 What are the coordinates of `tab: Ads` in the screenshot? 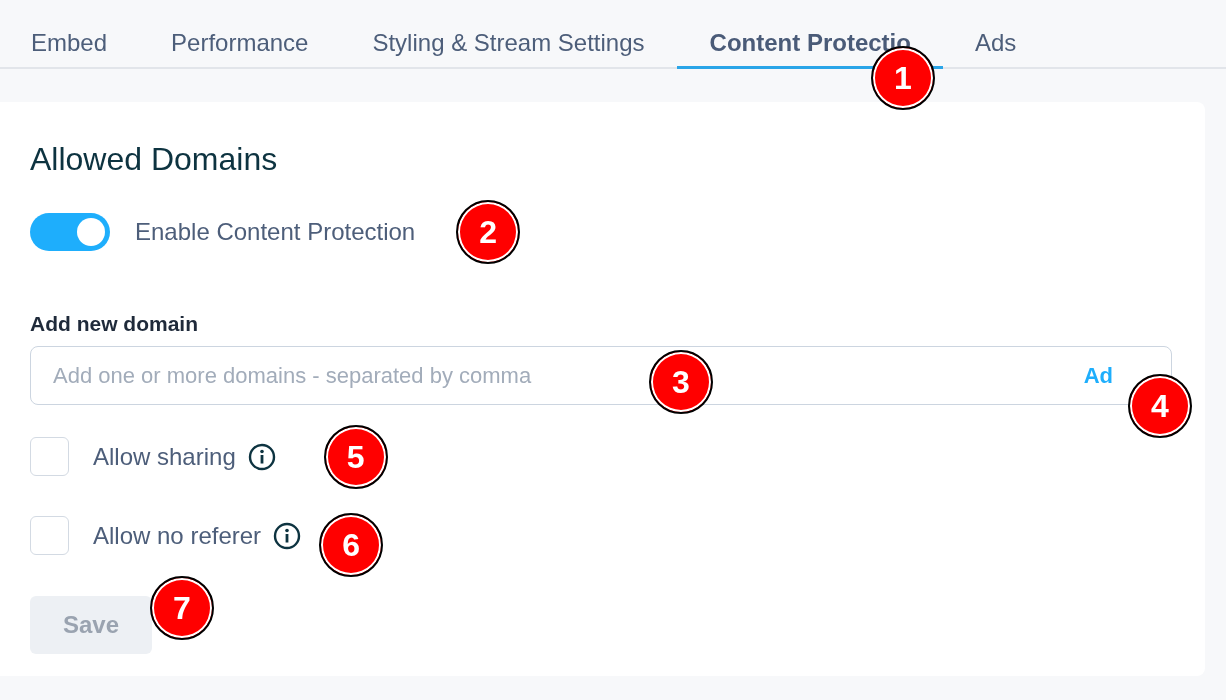 It's located at (995, 34).